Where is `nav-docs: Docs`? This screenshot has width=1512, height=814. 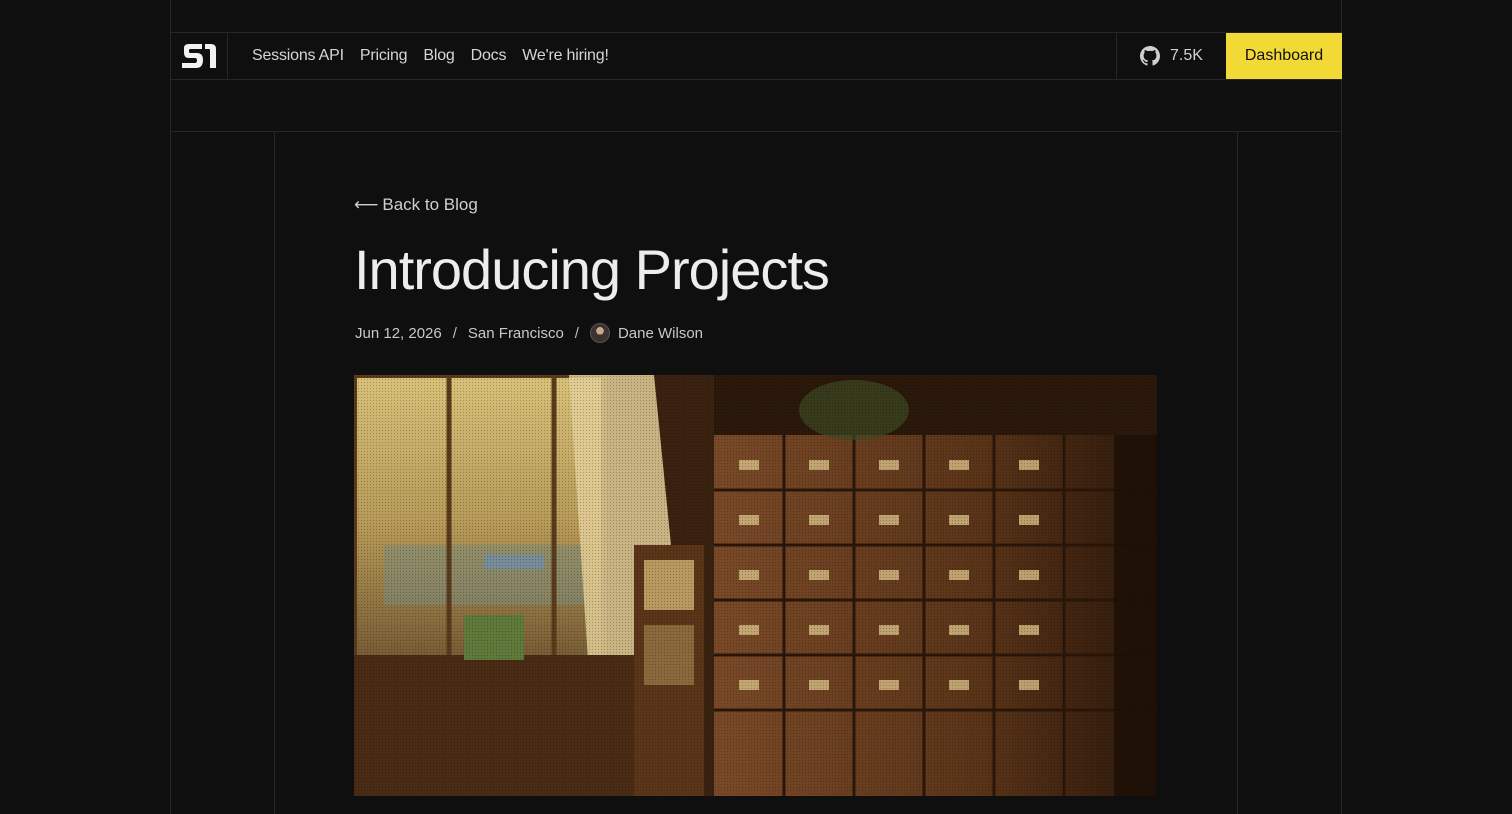
nav-docs: Docs is located at coordinates (489, 56).